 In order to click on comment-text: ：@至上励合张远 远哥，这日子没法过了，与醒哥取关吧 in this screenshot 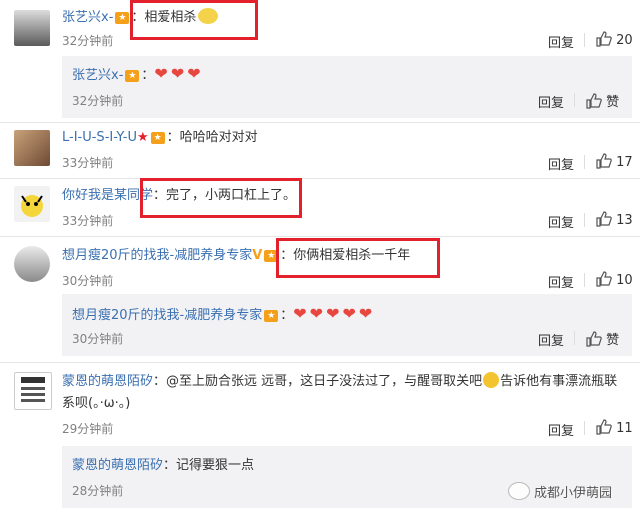, I will do `click(318, 381)`.